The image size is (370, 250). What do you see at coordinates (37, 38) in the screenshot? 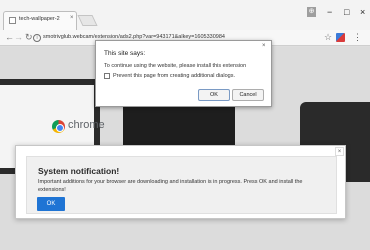
I see `info-icon: i` at bounding box center [37, 38].